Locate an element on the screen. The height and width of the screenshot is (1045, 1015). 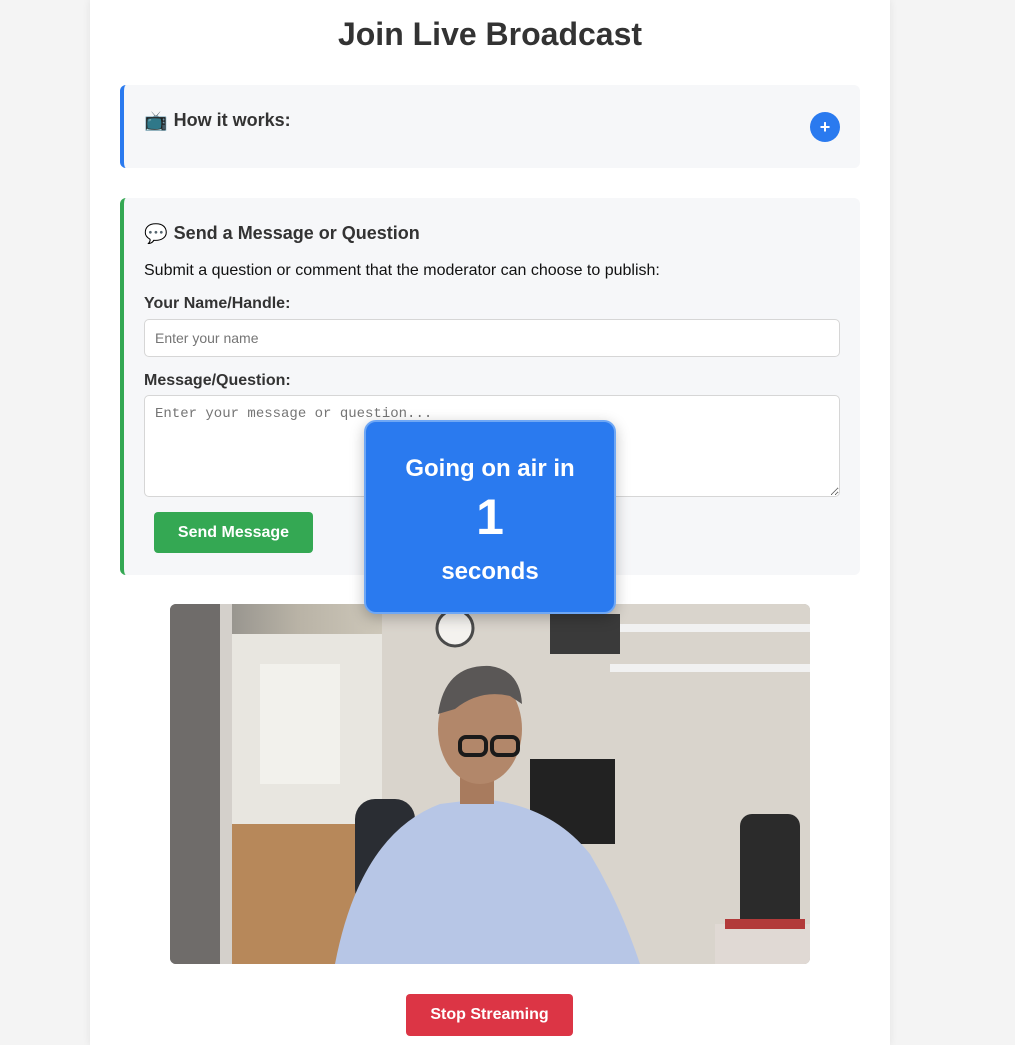
send-message-heading: 💬 Send a Message or Question is located at coordinates (282, 233).